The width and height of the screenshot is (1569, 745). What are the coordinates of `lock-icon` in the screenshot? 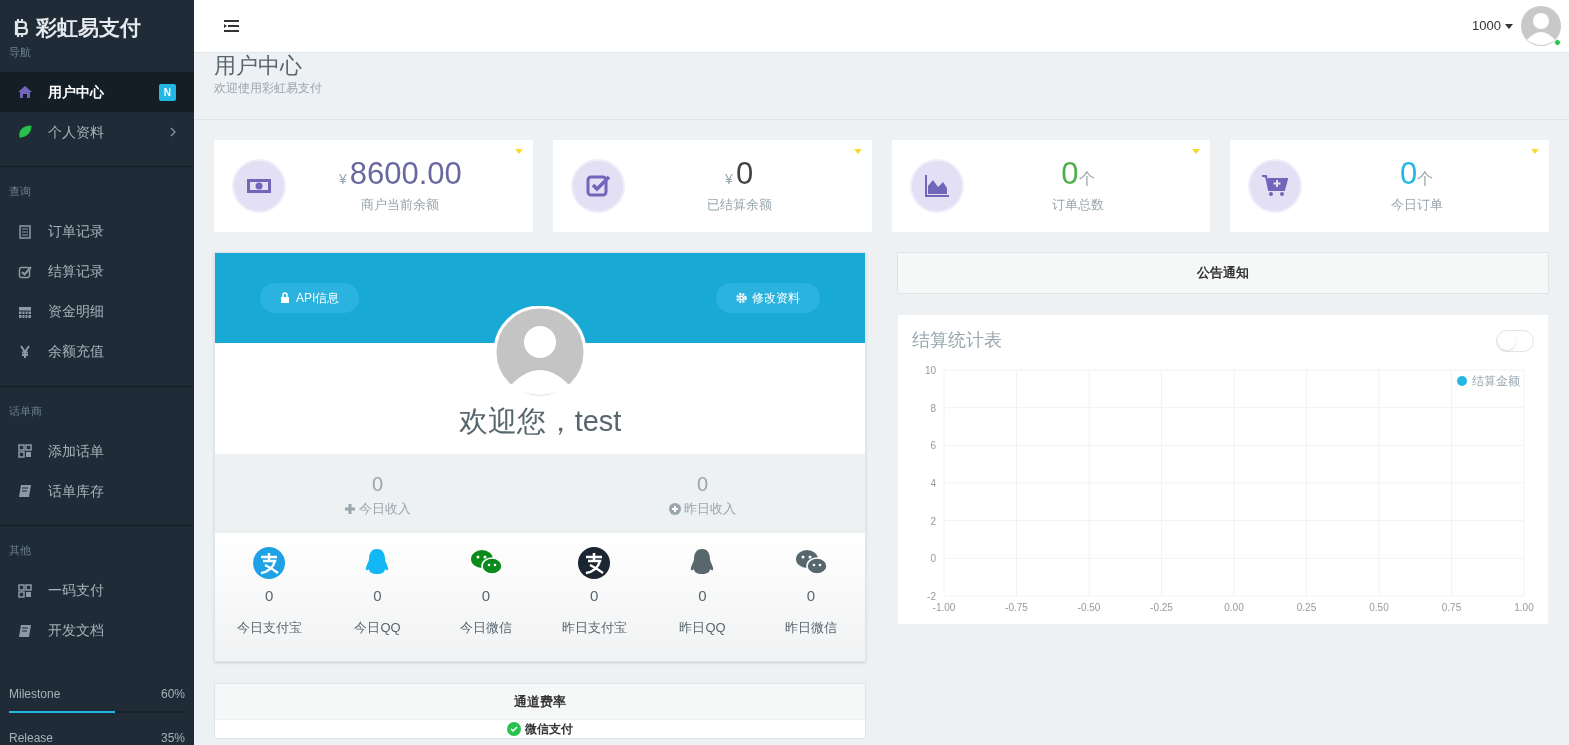 It's located at (285, 298).